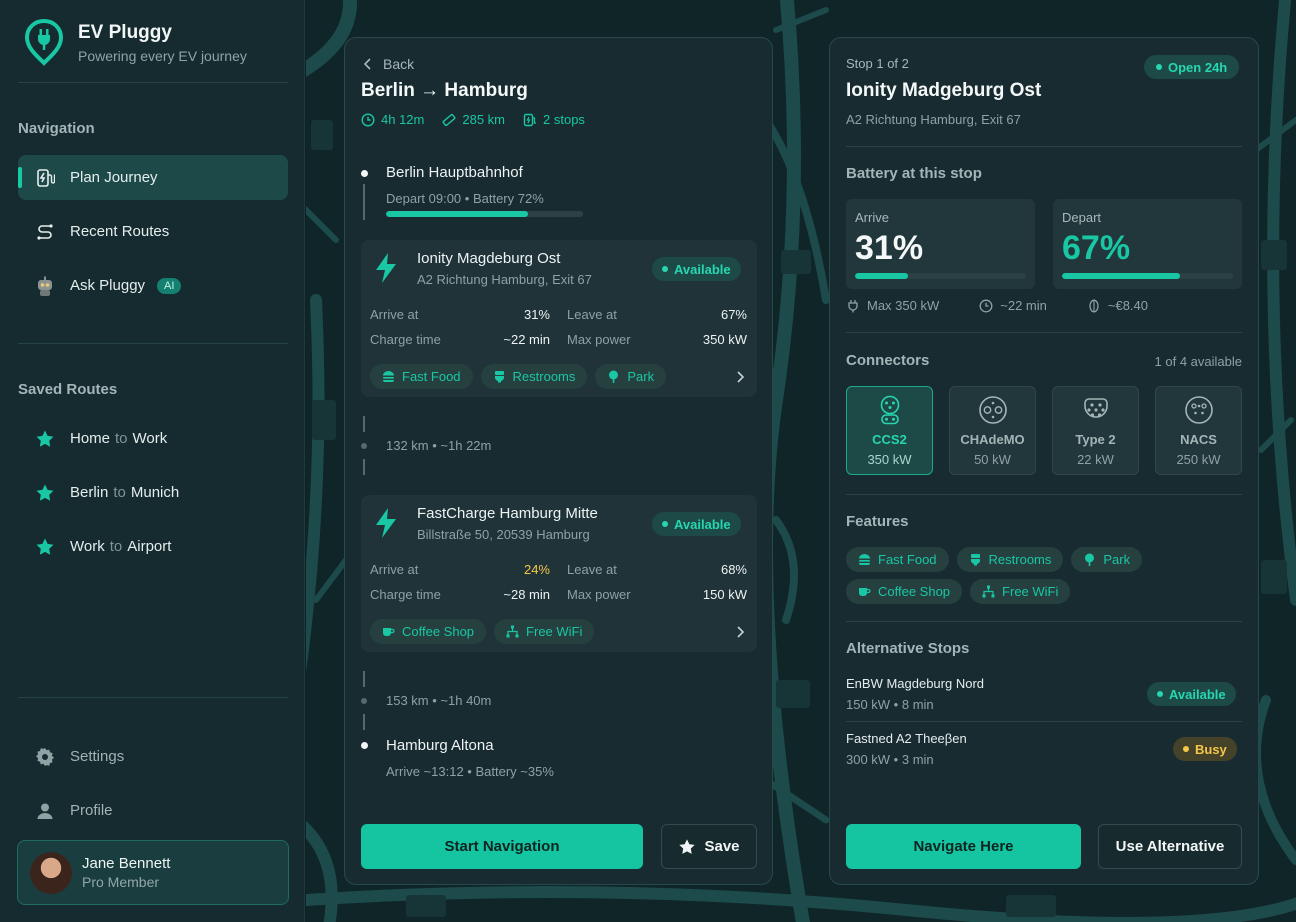 The height and width of the screenshot is (922, 1296). Describe the element at coordinates (536, 314) in the screenshot. I see `arrive-value: 31%` at that location.